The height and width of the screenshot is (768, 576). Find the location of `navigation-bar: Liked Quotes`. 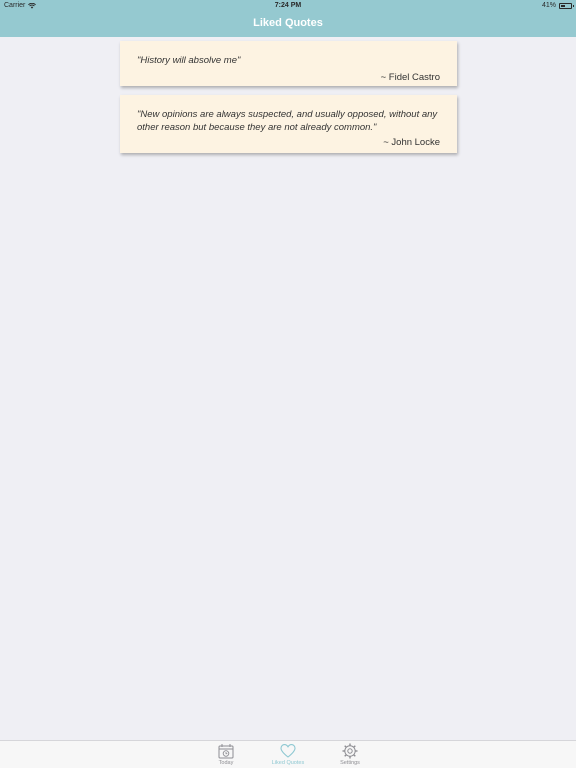

navigation-bar: Liked Quotes is located at coordinates (288, 24).